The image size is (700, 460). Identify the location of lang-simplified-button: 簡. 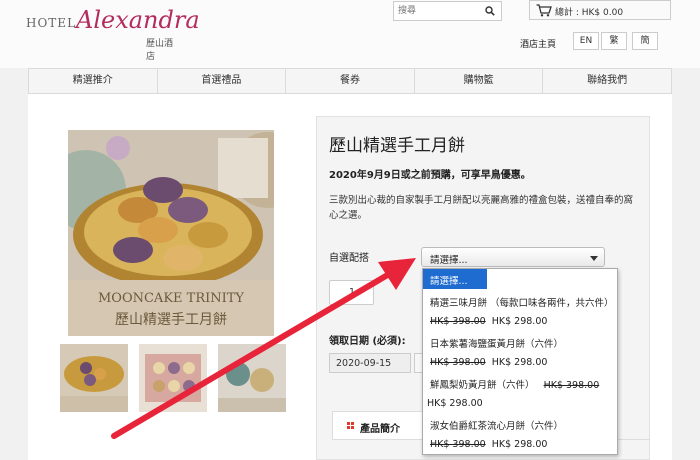
(645, 41).